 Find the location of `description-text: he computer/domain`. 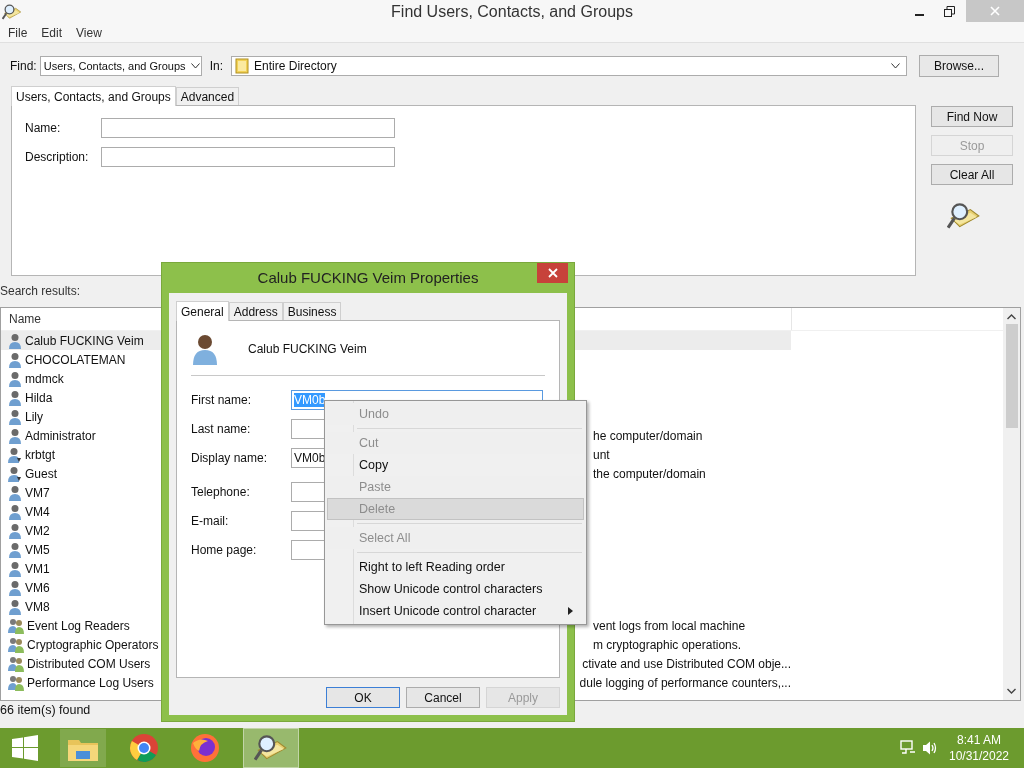

description-text: he computer/domain is located at coordinates (648, 435).